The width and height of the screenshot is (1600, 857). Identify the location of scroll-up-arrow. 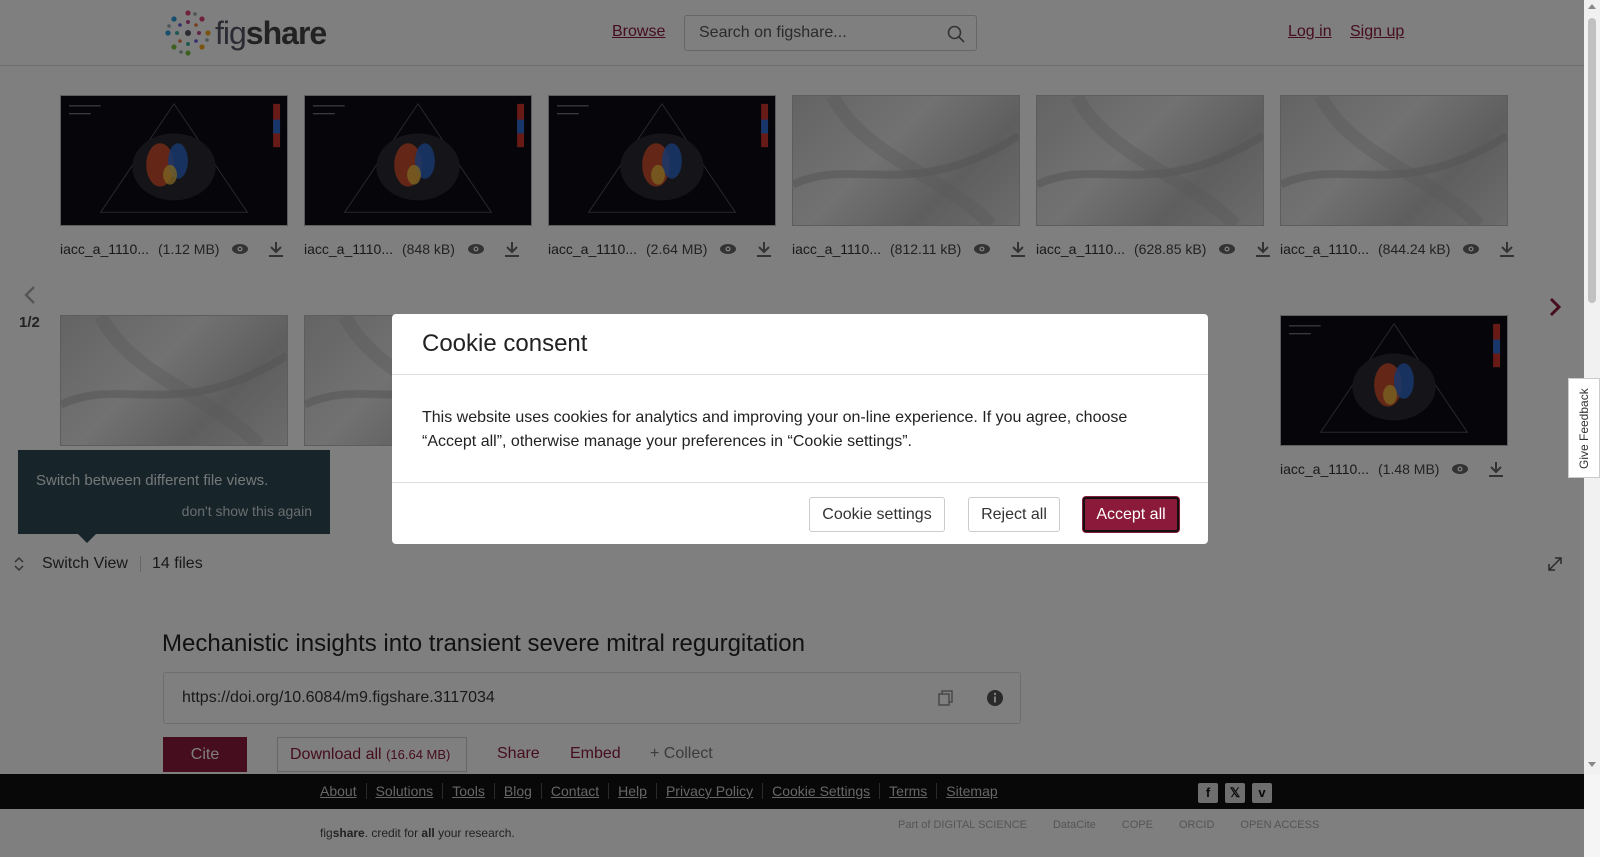
(1592, 6).